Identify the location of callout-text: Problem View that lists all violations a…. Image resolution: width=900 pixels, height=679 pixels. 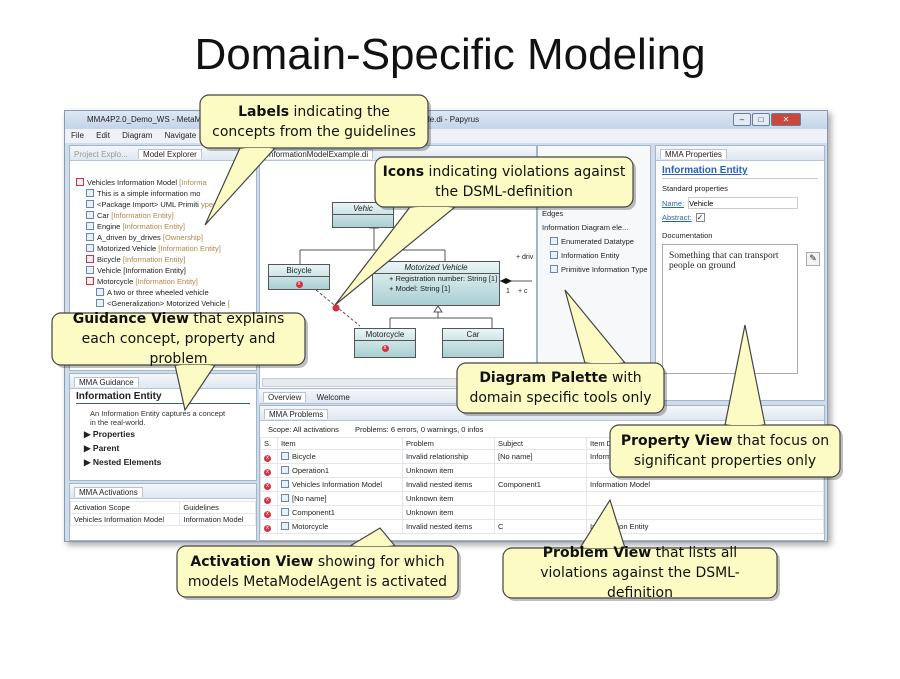
(640, 573).